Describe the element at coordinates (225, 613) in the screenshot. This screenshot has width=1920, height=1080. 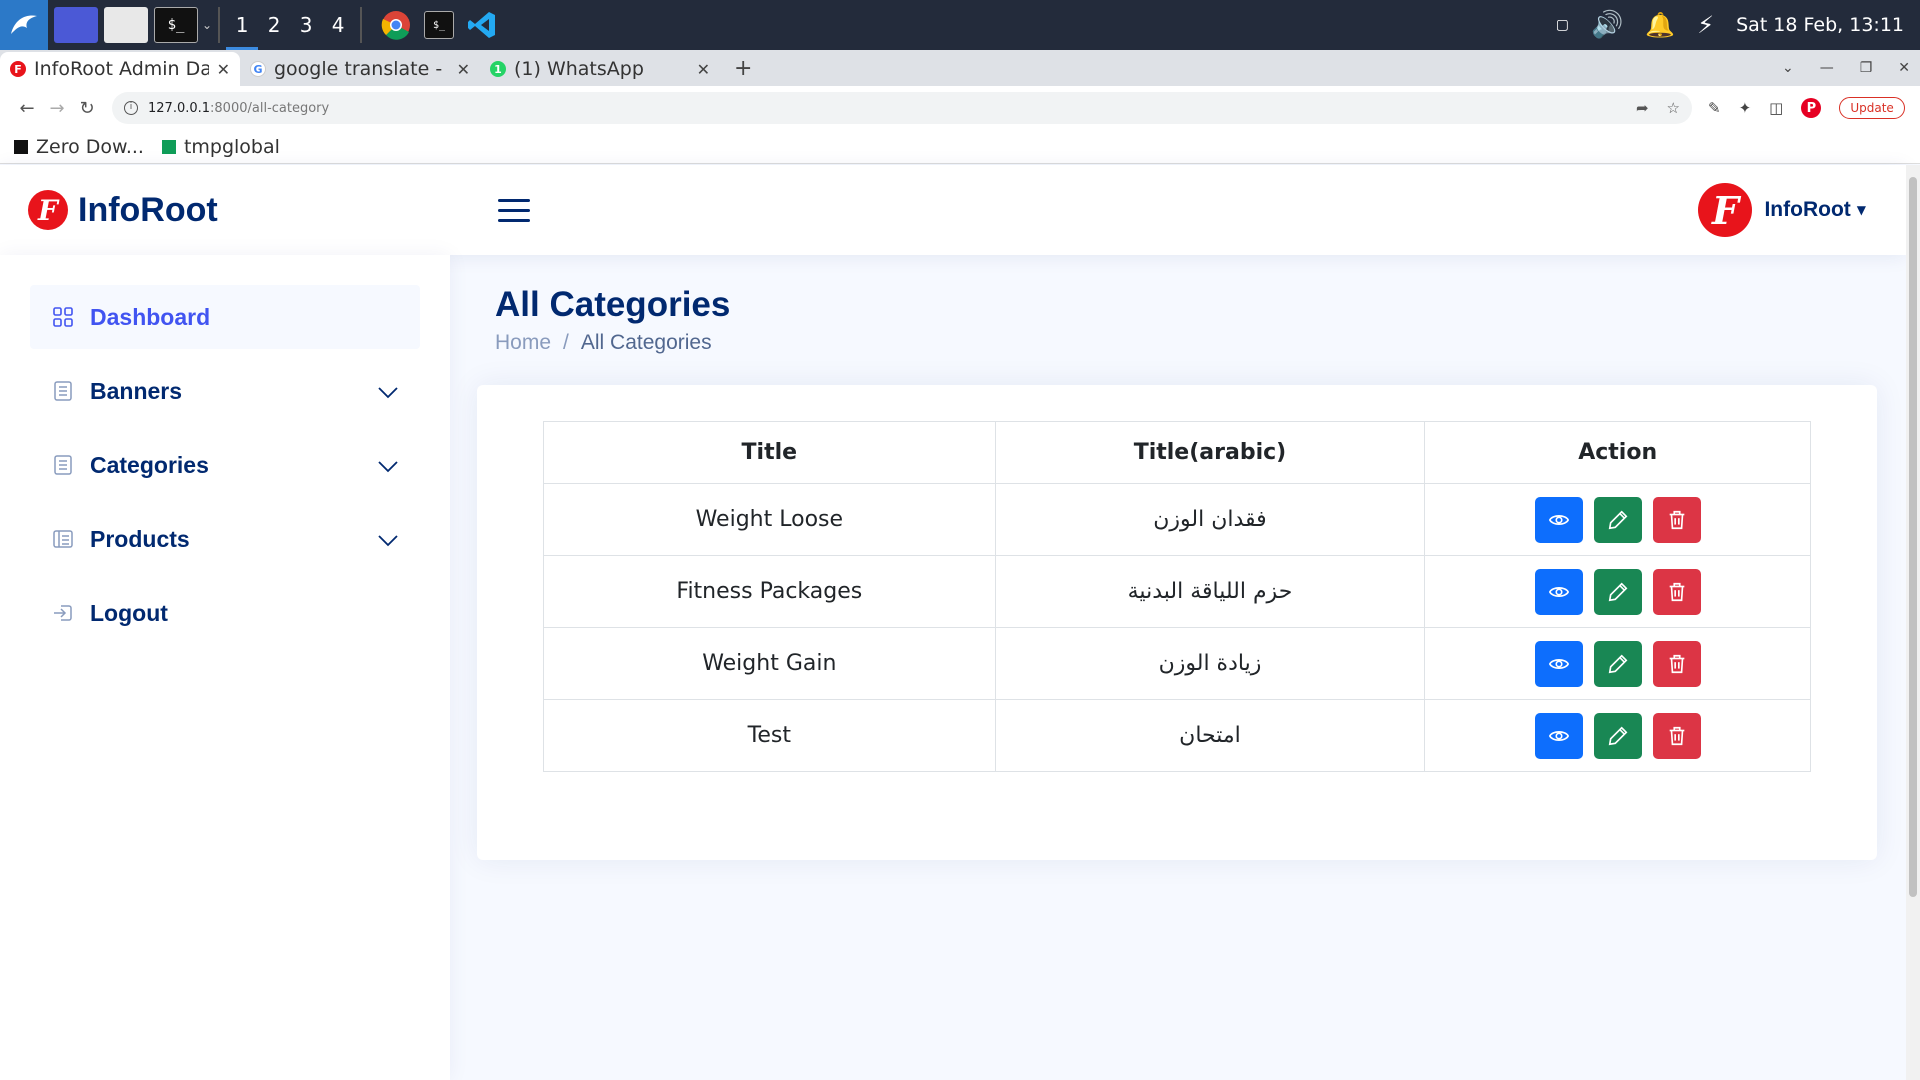
I see `sidebar-item-logout: Logout` at that location.